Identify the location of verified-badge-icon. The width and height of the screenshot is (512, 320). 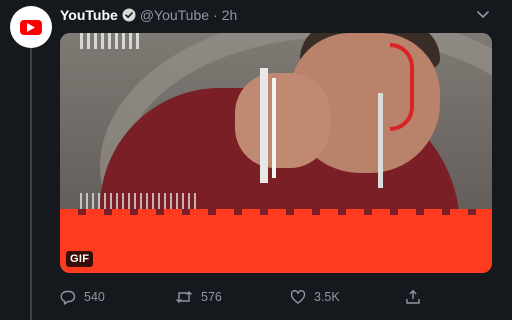
(129, 15).